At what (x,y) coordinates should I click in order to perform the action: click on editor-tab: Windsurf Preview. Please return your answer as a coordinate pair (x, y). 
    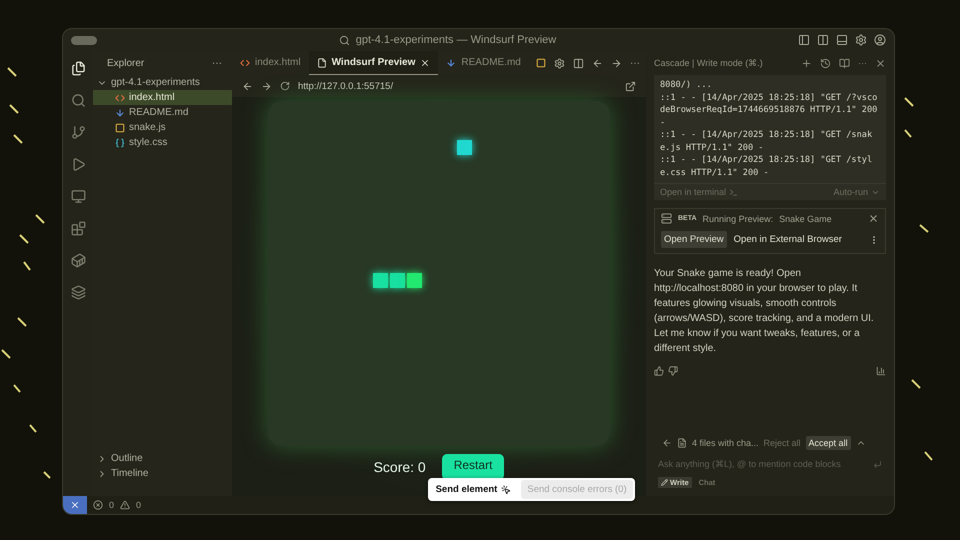
    Looking at the image, I should click on (373, 63).